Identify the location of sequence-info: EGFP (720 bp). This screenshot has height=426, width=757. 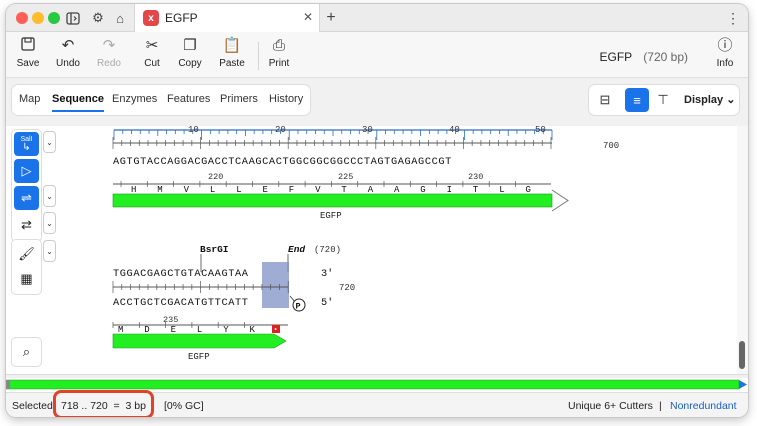
(643, 57).